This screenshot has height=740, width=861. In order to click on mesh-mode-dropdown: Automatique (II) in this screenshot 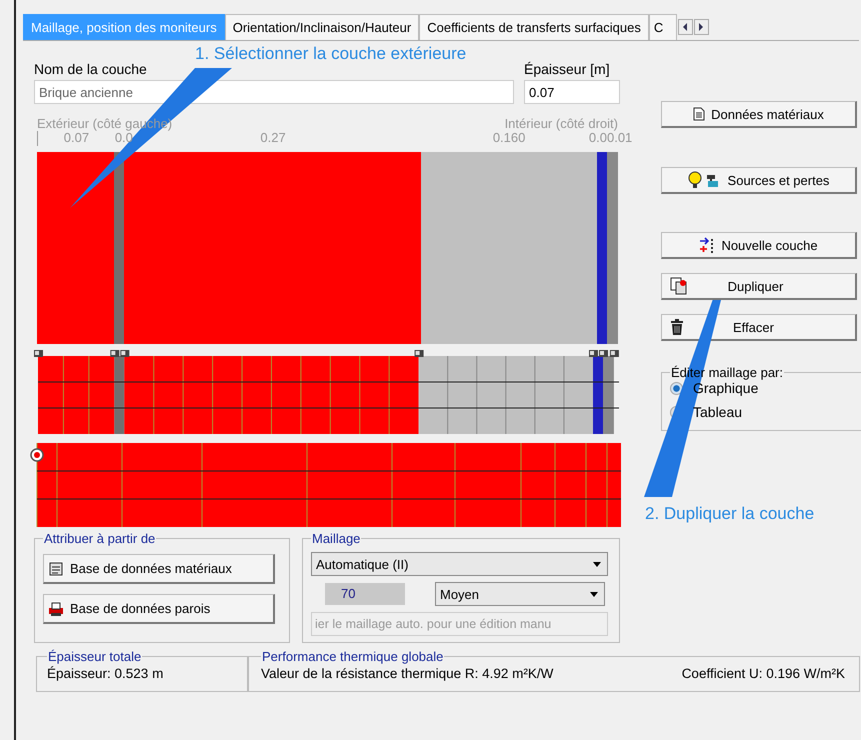, I will do `click(459, 564)`.